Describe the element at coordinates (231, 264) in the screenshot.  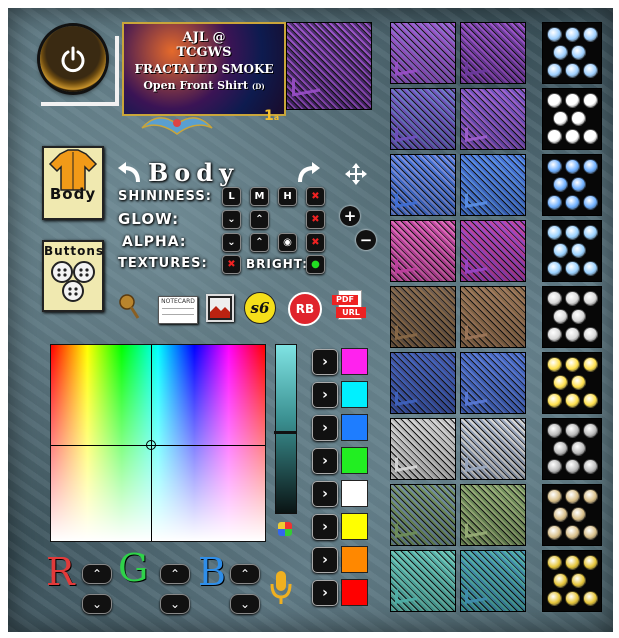
I see `textures-off-button: ✖` at that location.